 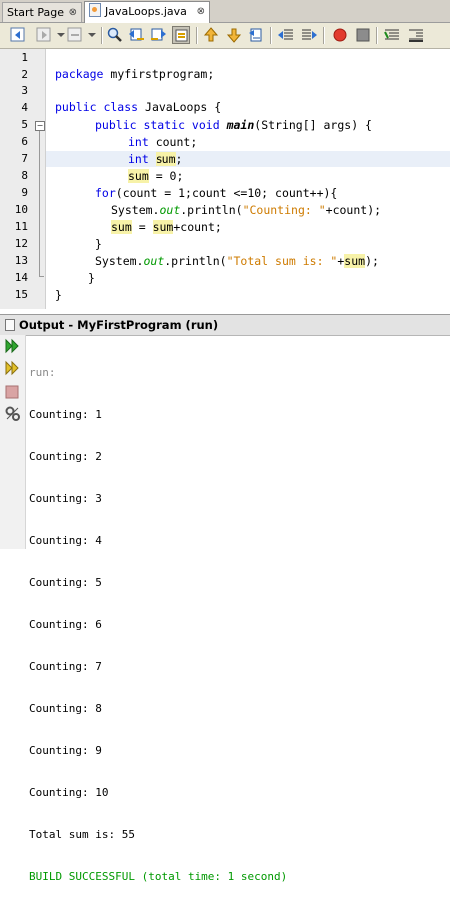 What do you see at coordinates (65, 582) in the screenshot?
I see `console-line: Counting: 5` at bounding box center [65, 582].